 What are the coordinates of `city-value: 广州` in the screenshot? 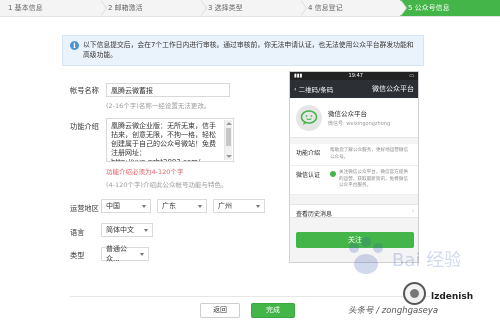 It's located at (225, 206).